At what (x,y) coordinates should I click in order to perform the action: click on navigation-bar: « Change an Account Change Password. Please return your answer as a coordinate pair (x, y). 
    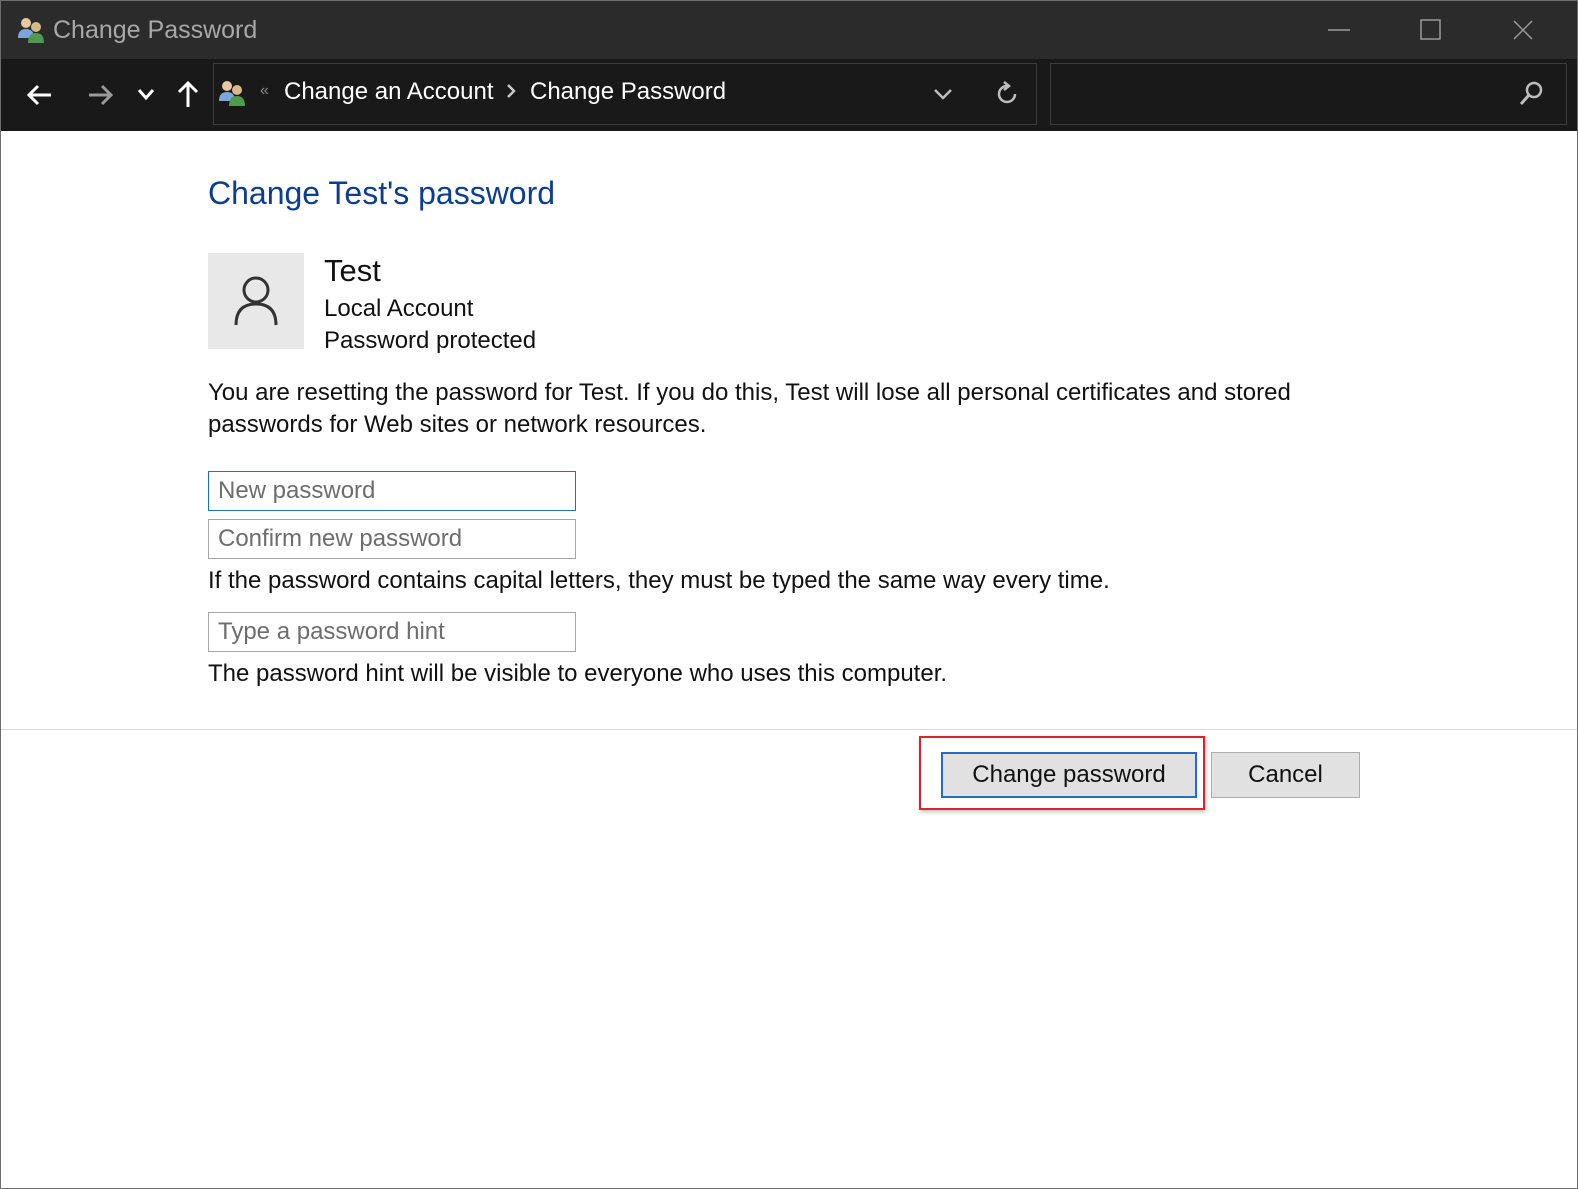
    Looking at the image, I should click on (789, 95).